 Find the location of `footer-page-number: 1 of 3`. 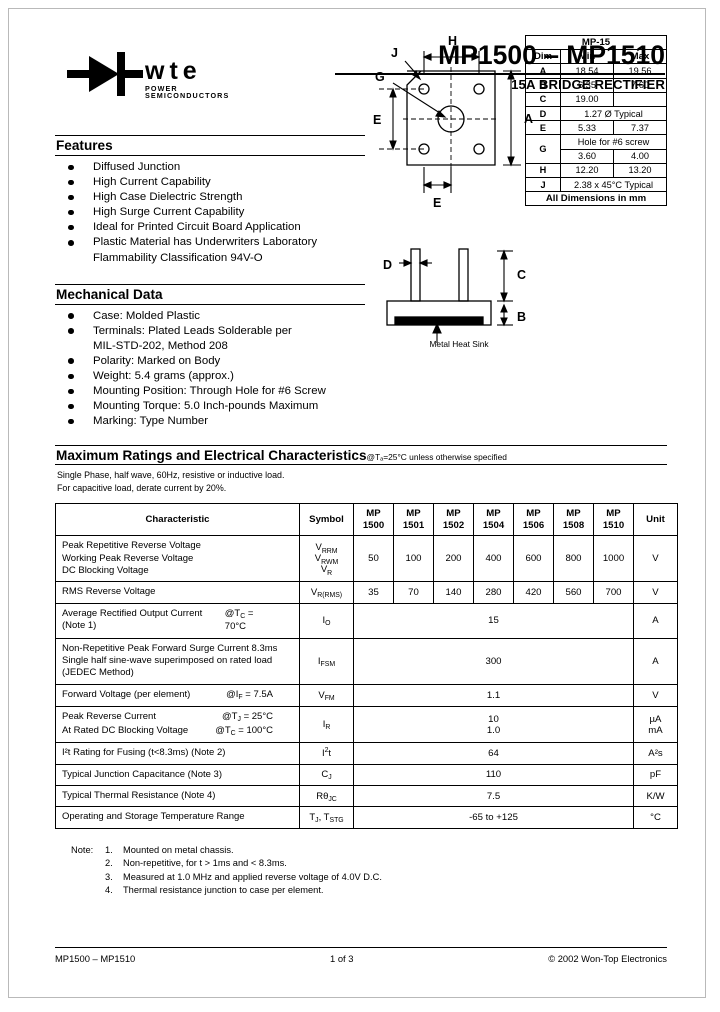

footer-page-number: 1 of 3 is located at coordinates (342, 958).